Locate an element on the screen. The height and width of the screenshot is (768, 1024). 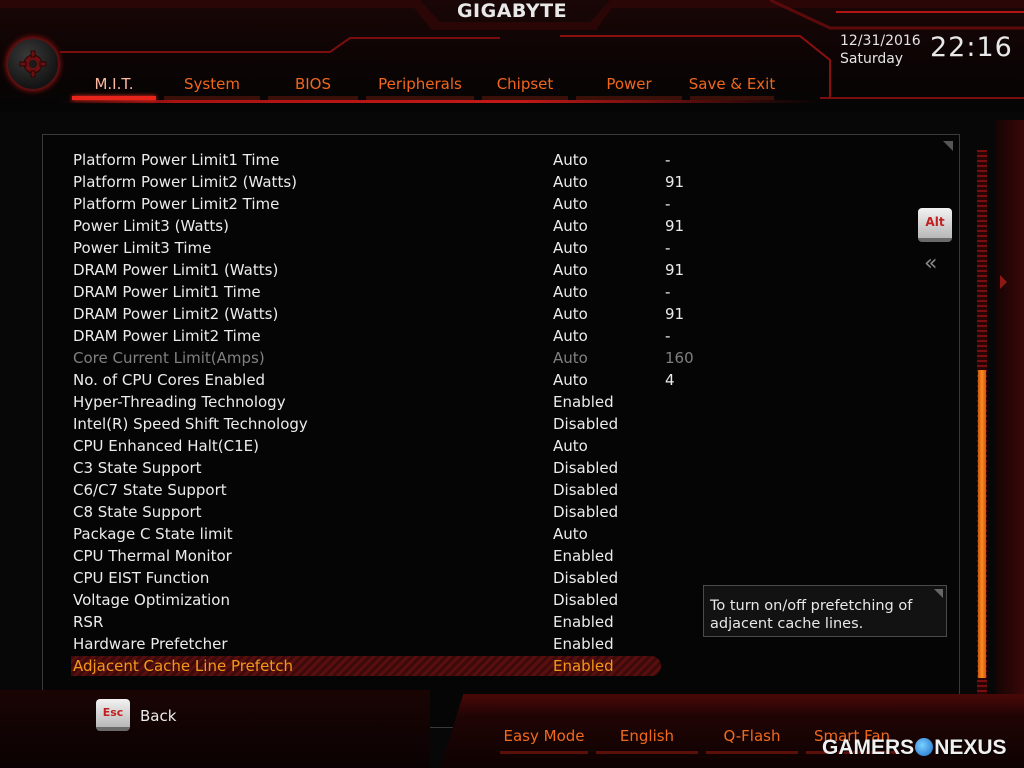
setting-row: DRAM Power Limit1 Time Auto - is located at coordinates (501, 292).